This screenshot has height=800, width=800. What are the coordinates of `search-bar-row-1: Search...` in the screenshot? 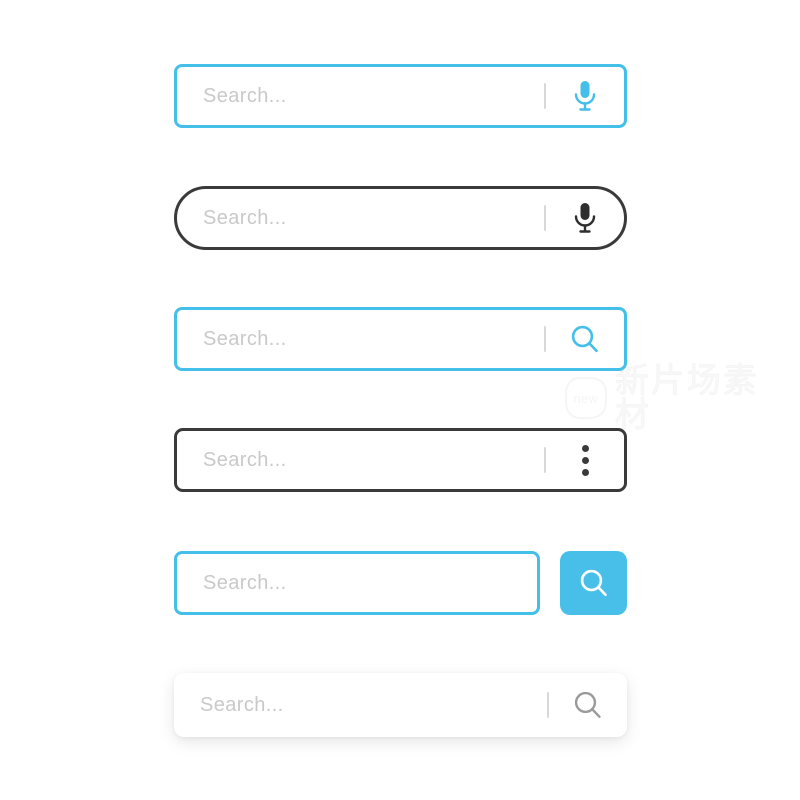 It's located at (400, 96).